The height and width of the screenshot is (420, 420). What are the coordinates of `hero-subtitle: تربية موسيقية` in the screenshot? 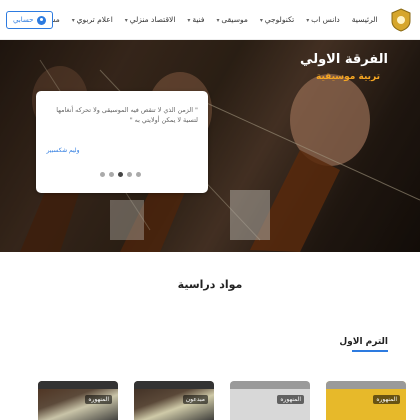 It's located at (348, 77).